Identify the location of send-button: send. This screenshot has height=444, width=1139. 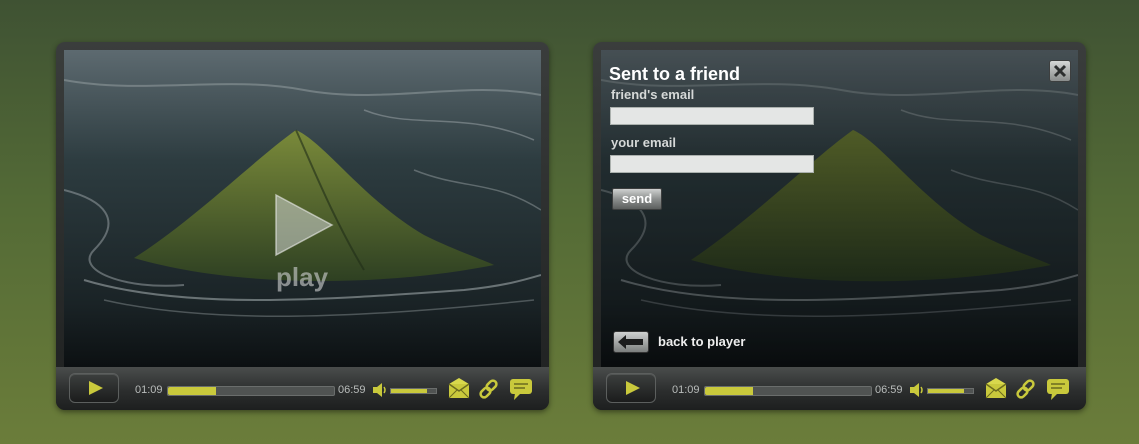
(637, 199).